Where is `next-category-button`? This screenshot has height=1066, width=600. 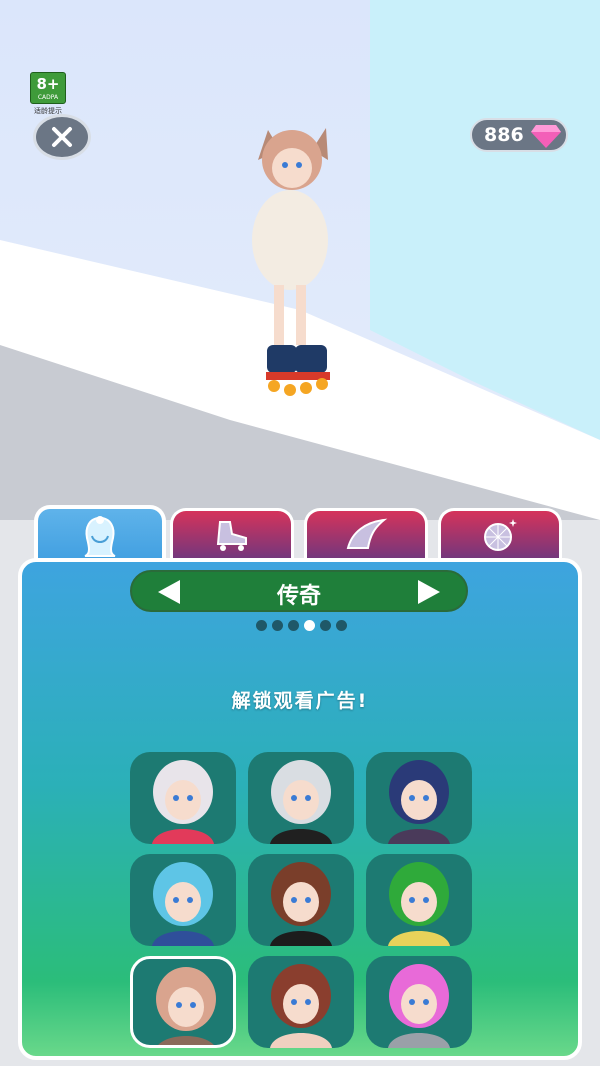 next-category-button is located at coordinates (429, 592).